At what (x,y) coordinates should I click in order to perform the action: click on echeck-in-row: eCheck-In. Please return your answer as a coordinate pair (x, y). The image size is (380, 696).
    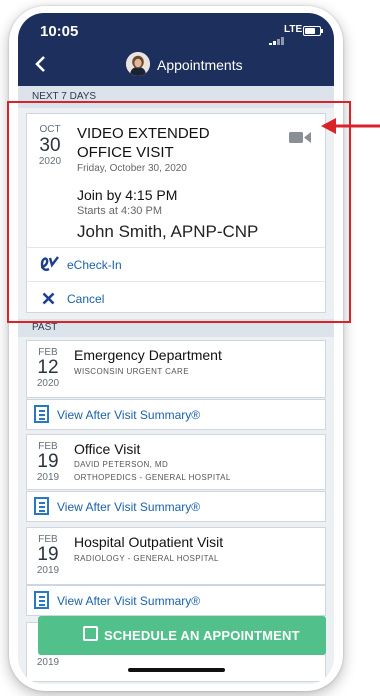
    Looking at the image, I should click on (176, 264).